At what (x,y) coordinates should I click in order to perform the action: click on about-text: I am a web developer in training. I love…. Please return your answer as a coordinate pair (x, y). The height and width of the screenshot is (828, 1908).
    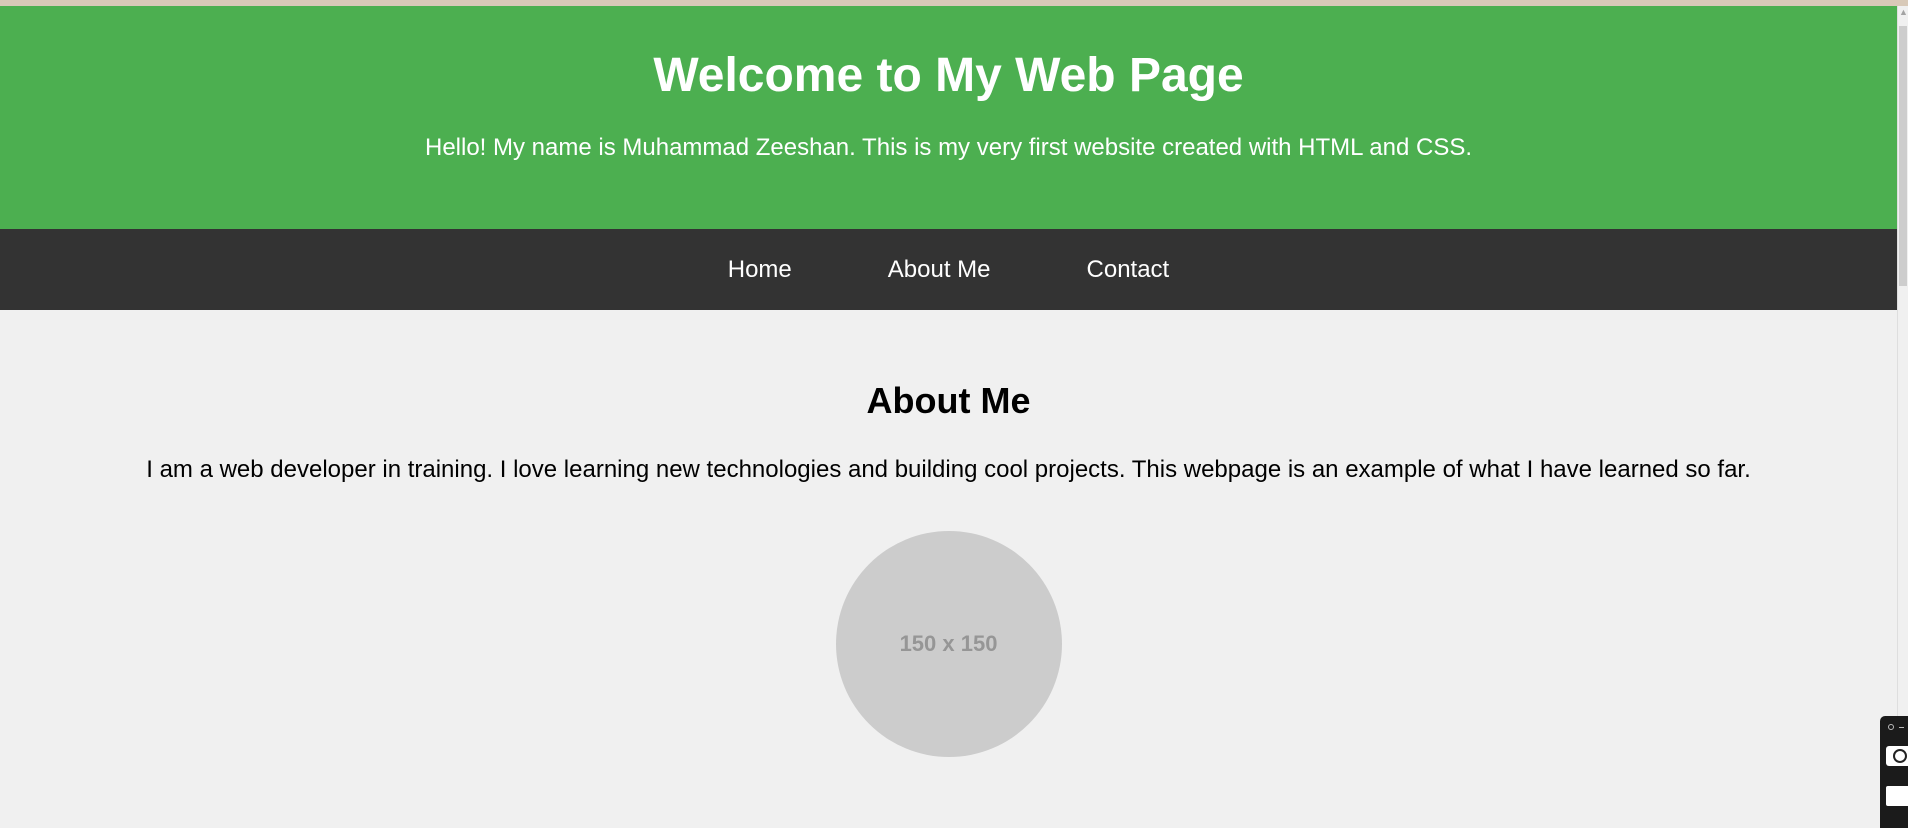
    Looking at the image, I should click on (948, 469).